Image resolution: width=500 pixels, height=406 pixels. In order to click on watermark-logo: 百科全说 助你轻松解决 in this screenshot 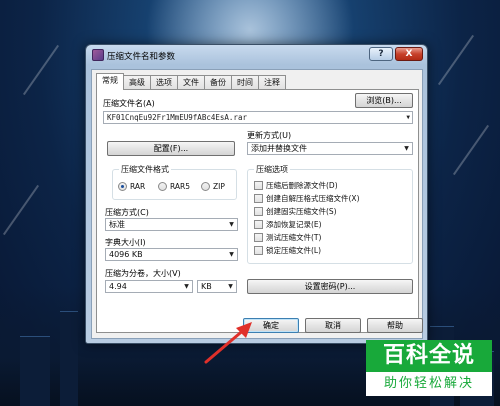, I will do `click(429, 369)`.